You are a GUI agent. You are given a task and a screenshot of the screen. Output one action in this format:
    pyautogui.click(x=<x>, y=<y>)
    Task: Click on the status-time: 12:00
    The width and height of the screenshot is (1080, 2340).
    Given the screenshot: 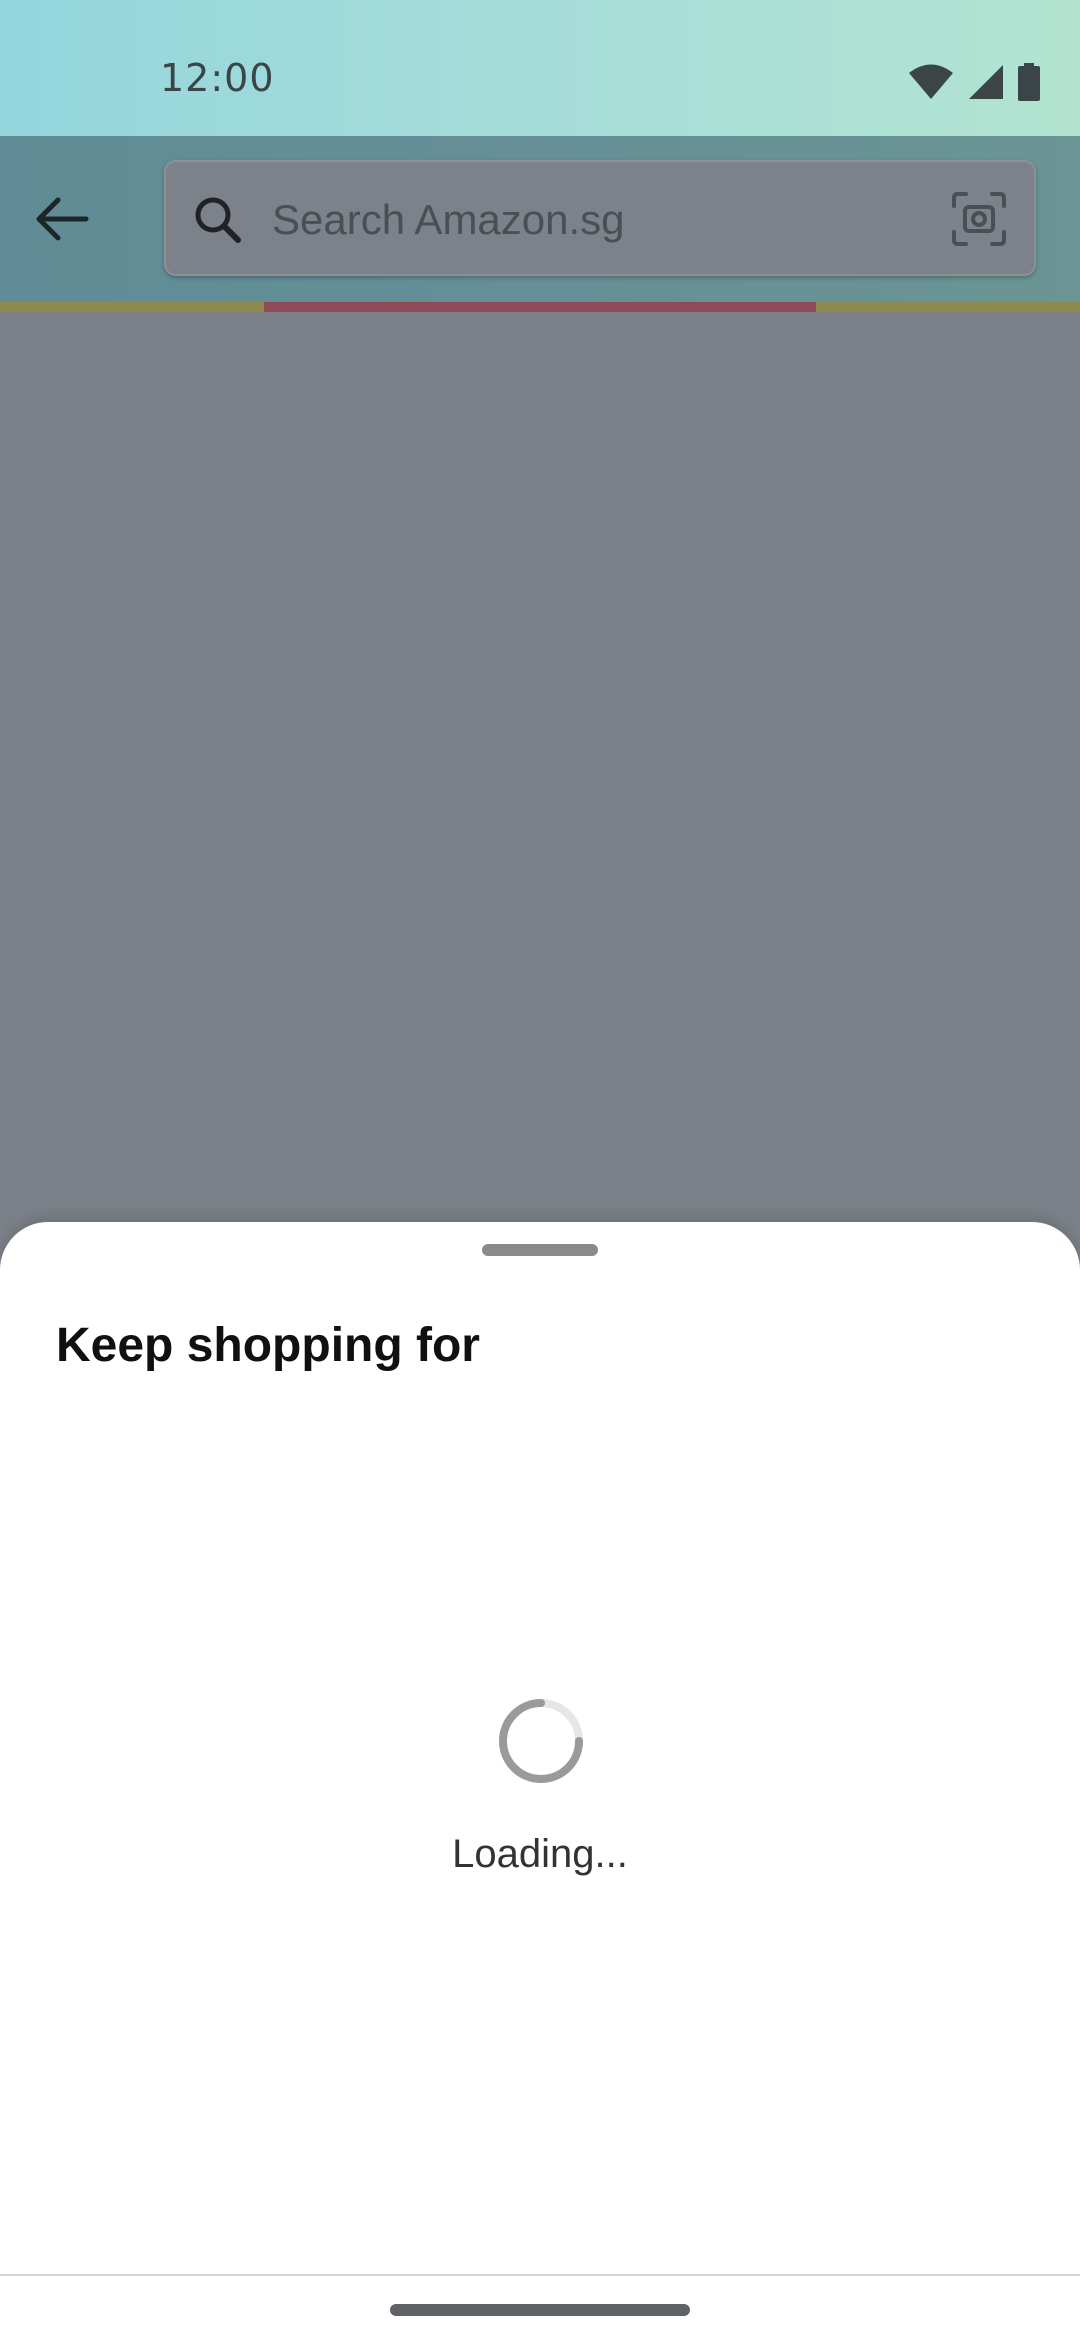 What is the action you would take?
    pyautogui.click(x=217, y=78)
    